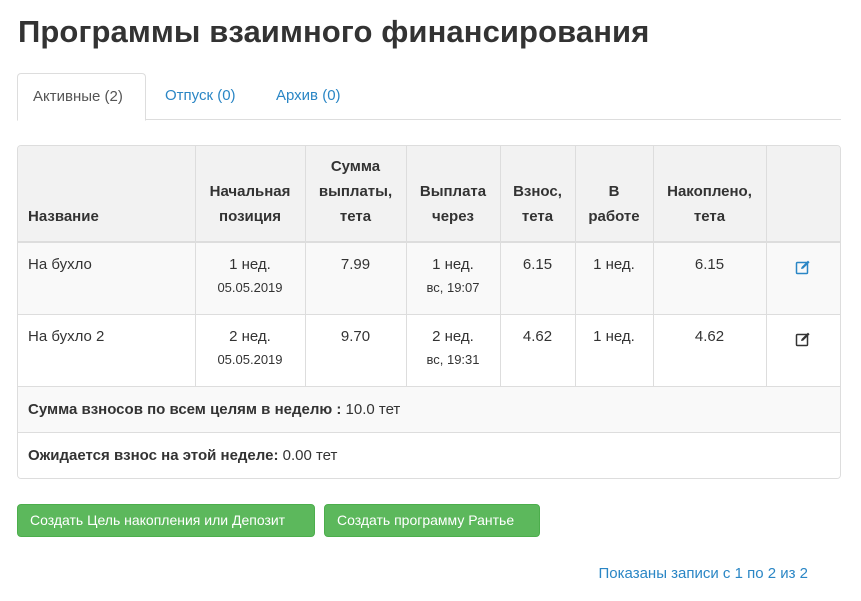 The image size is (861, 601). I want to click on records-info: Показаны записи с 1 по 2 из 2, so click(703, 573).